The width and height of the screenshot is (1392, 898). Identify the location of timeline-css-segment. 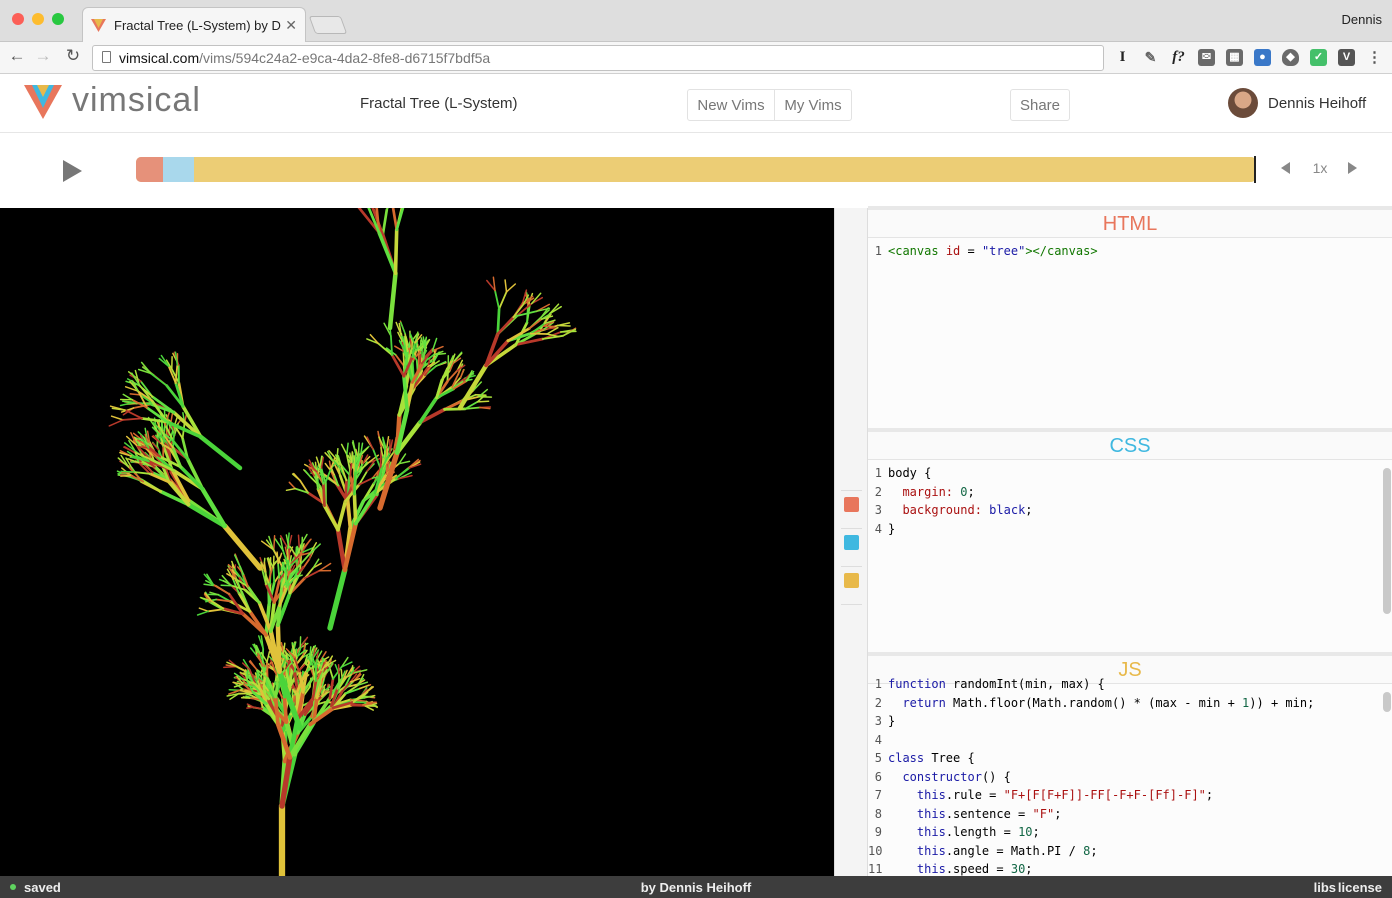
(178, 169).